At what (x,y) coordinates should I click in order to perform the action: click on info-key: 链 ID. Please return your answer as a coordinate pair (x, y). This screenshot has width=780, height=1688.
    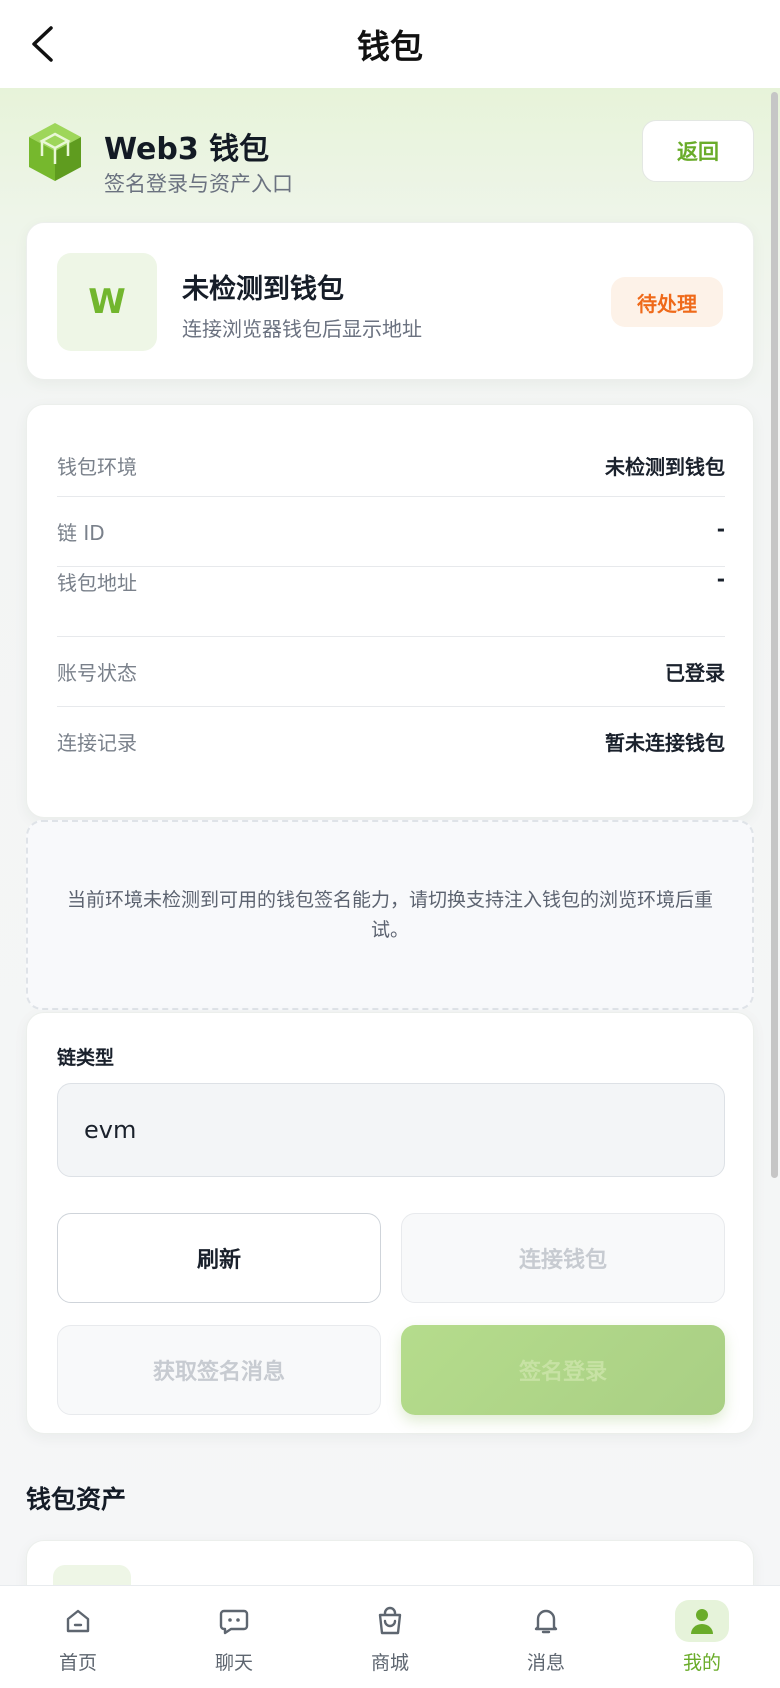
    Looking at the image, I should click on (81, 533).